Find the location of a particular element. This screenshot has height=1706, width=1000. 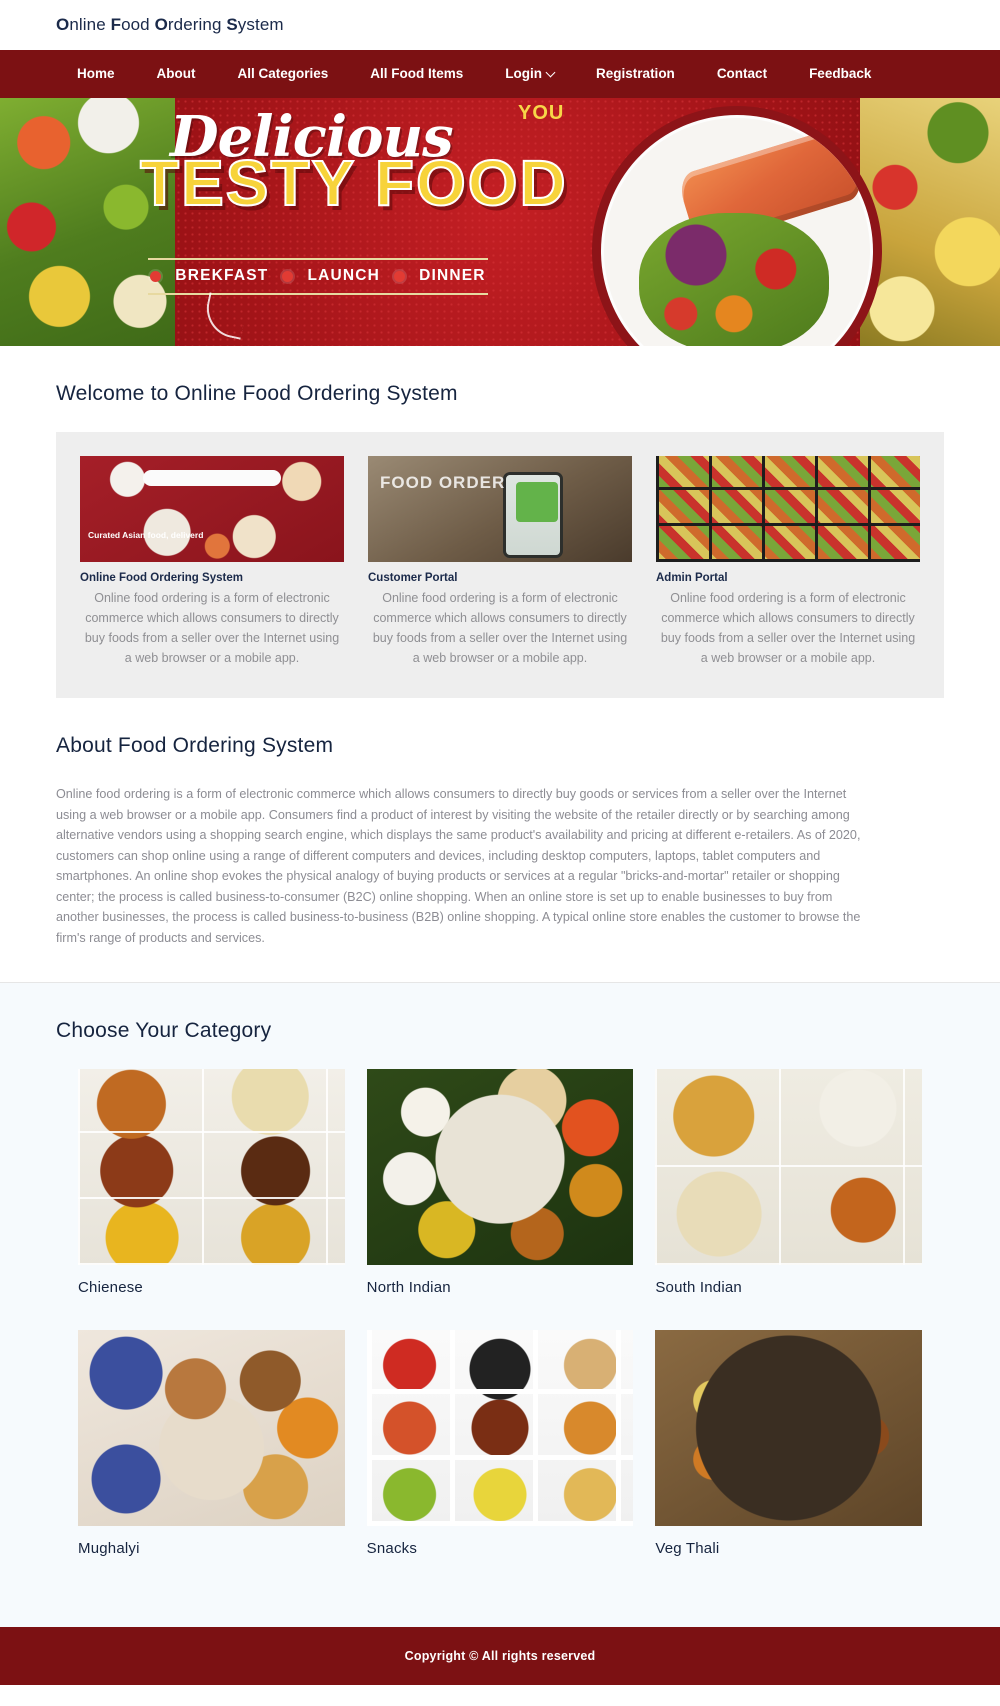

brand-part-3: Ordering is located at coordinates (190, 24).